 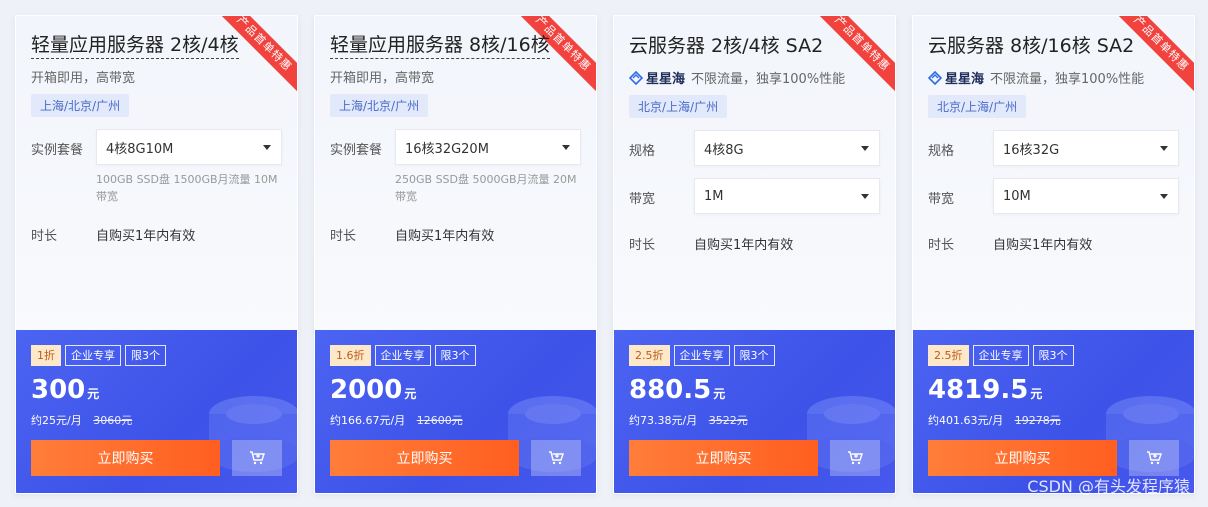 I want to click on spec-label: 规格, so click(x=642, y=151).